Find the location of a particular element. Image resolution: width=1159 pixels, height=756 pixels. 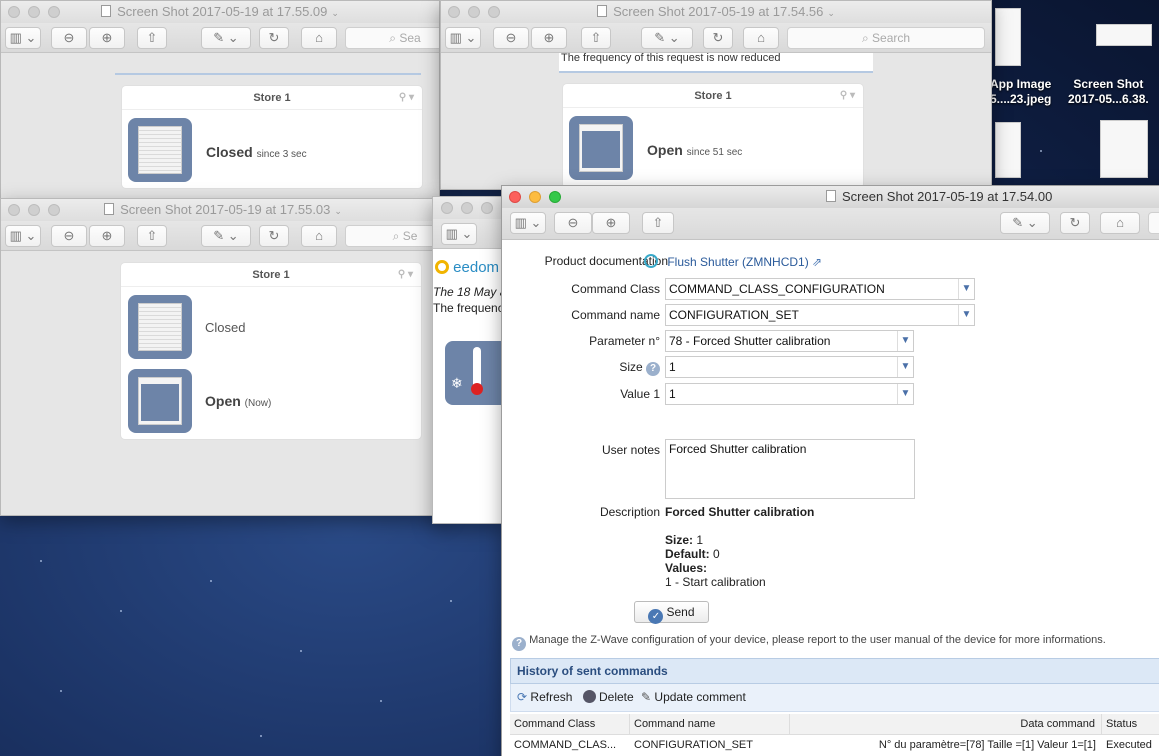

column-header: Status is located at coordinates (1130, 724).